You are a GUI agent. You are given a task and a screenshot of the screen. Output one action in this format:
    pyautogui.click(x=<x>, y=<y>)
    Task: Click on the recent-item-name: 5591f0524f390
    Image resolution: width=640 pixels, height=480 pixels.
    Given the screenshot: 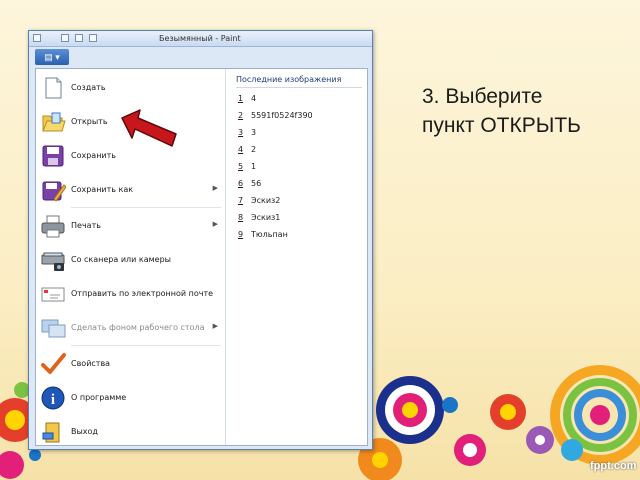 What is the action you would take?
    pyautogui.click(x=282, y=115)
    